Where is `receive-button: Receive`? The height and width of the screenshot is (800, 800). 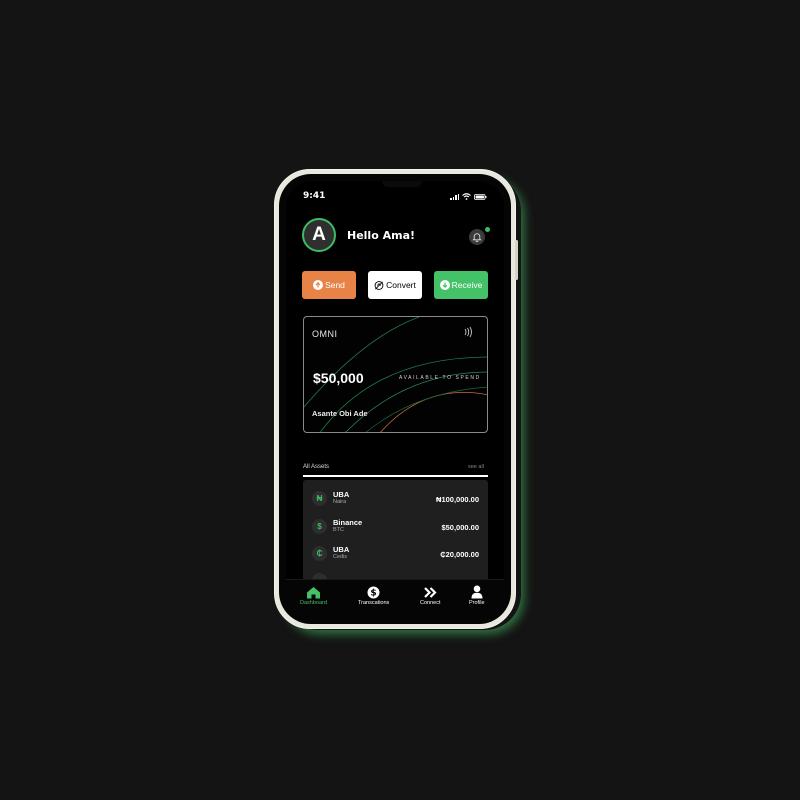
receive-button: Receive is located at coordinates (461, 285).